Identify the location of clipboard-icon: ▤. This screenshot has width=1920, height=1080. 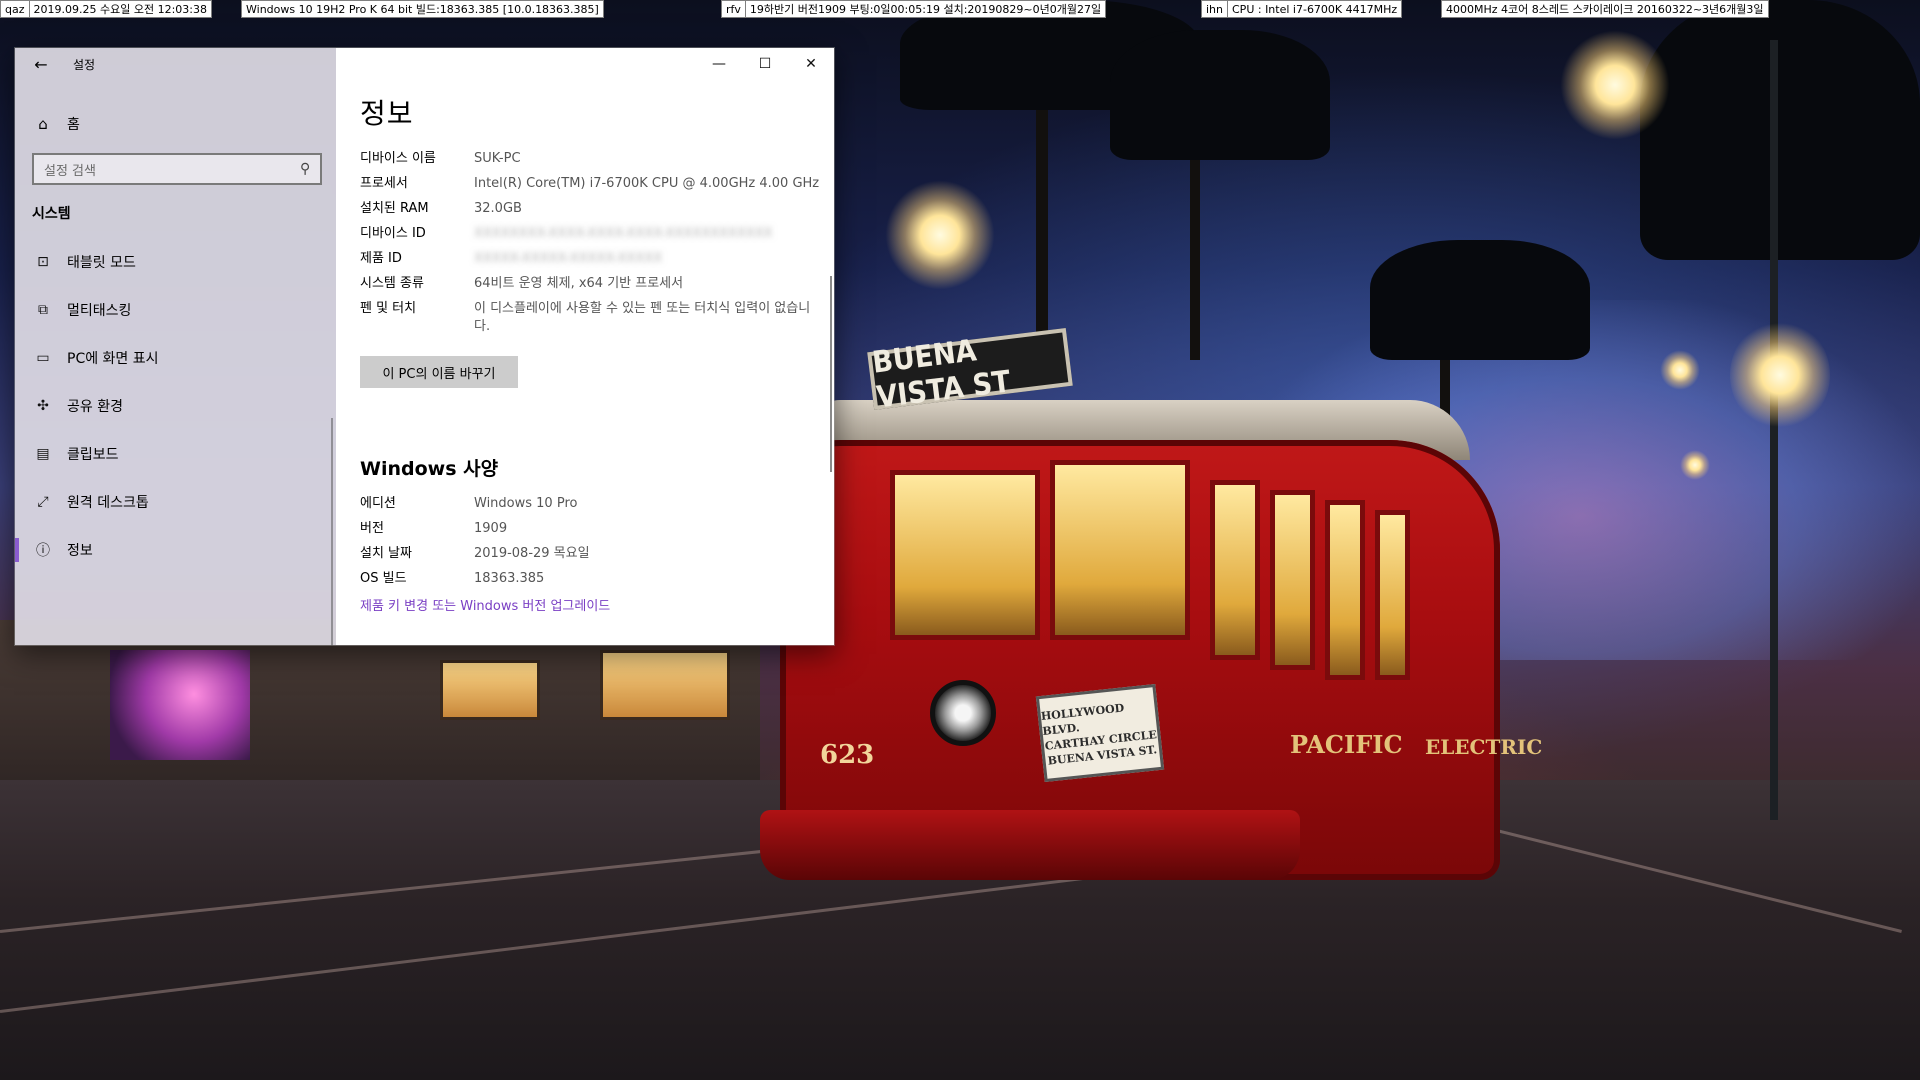
(43, 454).